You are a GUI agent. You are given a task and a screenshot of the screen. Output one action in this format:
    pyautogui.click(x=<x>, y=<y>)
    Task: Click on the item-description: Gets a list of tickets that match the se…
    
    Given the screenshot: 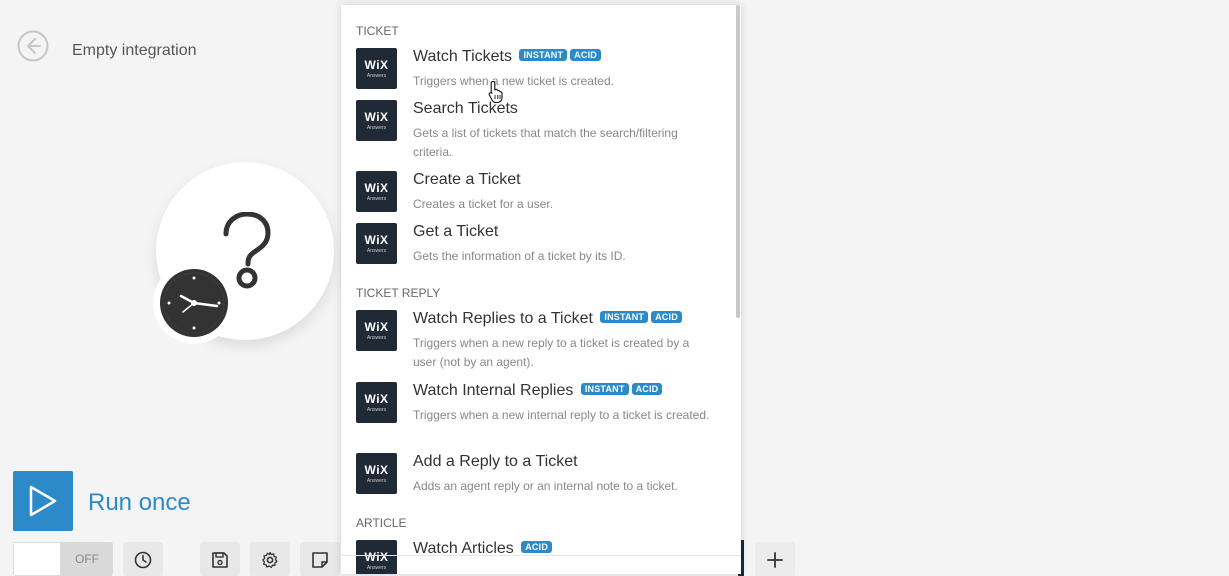 What is the action you would take?
    pyautogui.click(x=545, y=142)
    